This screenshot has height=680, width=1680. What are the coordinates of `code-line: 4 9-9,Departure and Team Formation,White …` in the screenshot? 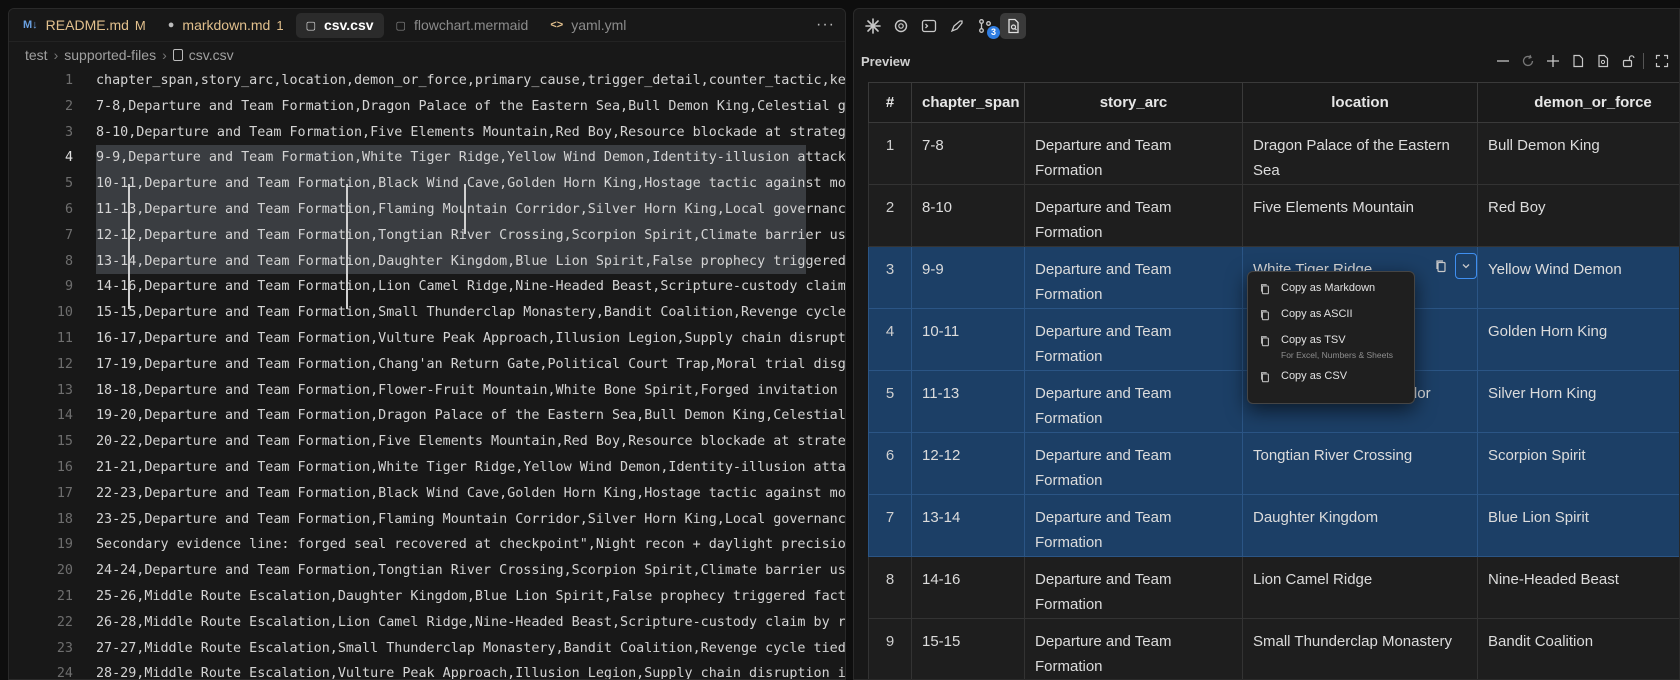 It's located at (427, 158).